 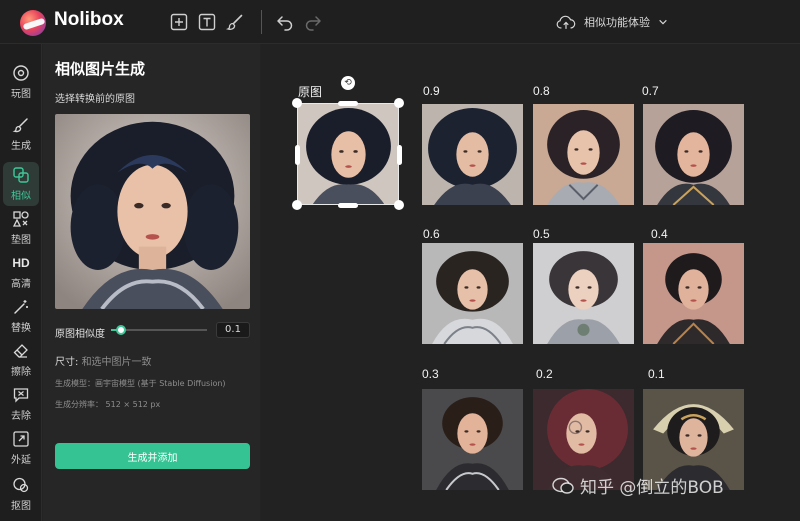 I want to click on nav-item-pad: 垫图, so click(x=21, y=228).